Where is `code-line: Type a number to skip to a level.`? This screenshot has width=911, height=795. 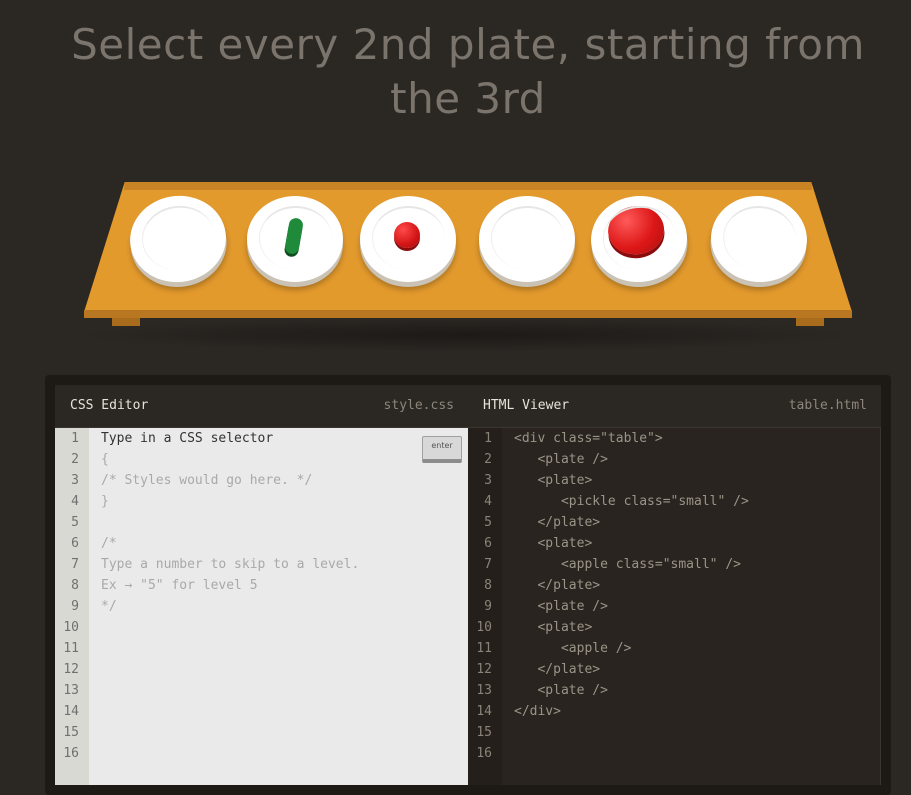
code-line: Type a number to skip to a level. is located at coordinates (230, 564).